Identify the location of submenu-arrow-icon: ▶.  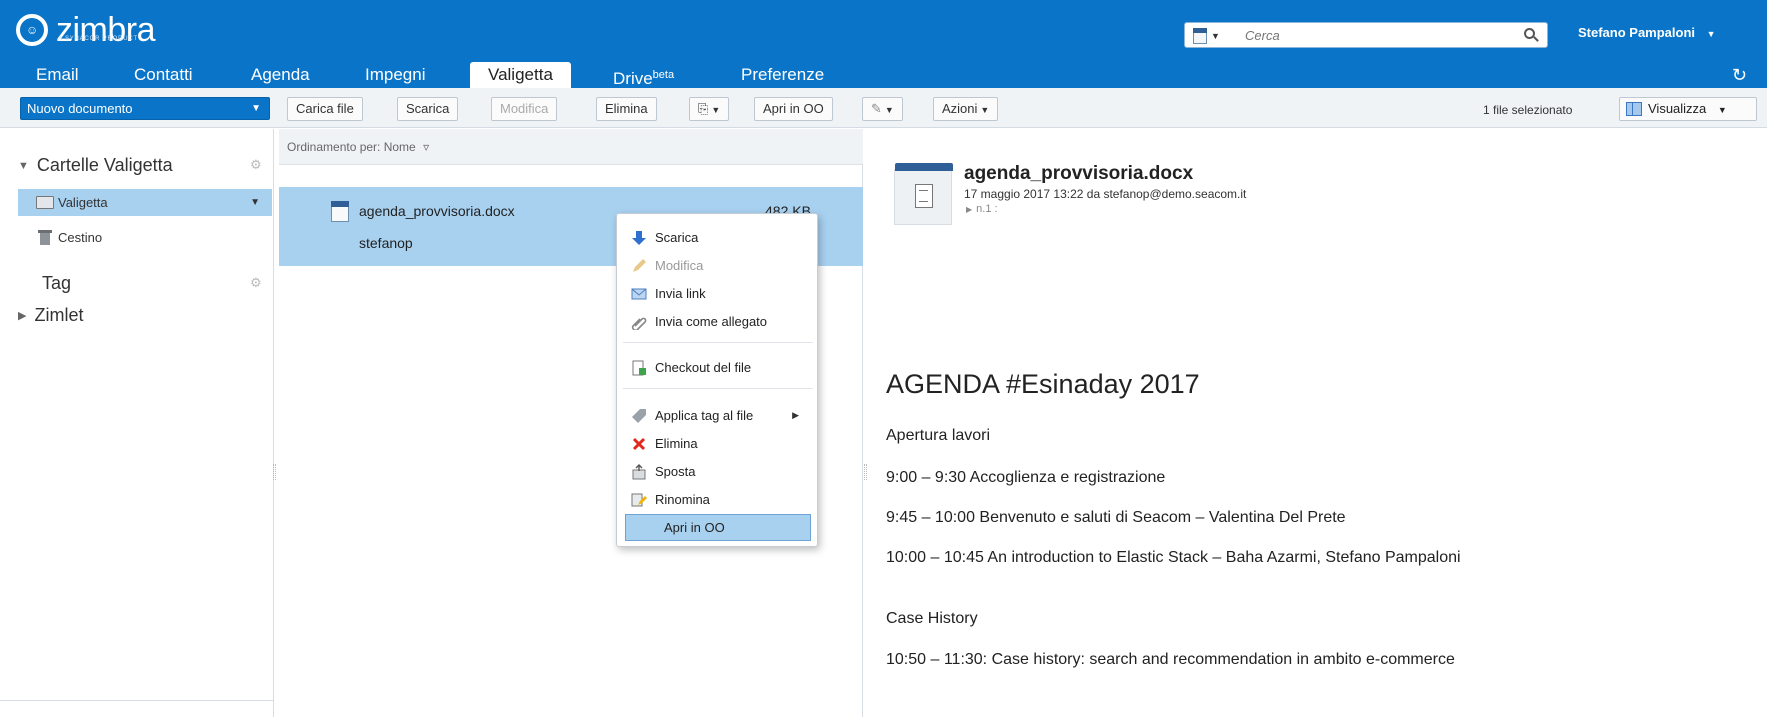
(795, 415).